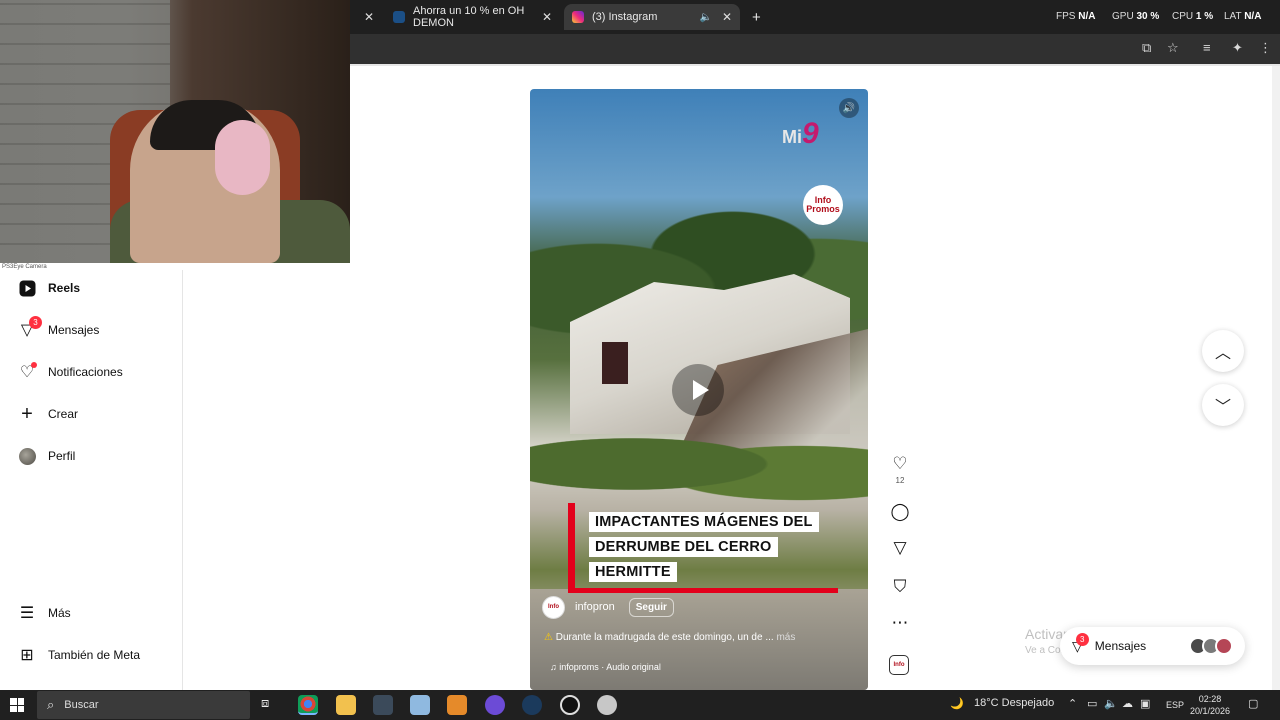  Describe the element at coordinates (785, 637) in the screenshot. I see `more-link: más` at that location.